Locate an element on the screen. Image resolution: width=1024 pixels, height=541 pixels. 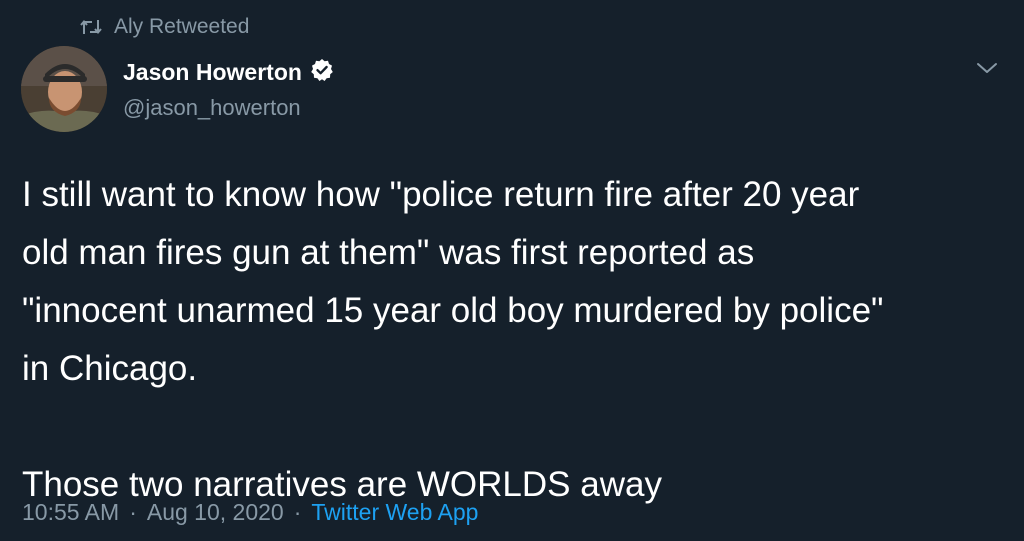
retweet-context: Aly Retweeted is located at coordinates (164, 27).